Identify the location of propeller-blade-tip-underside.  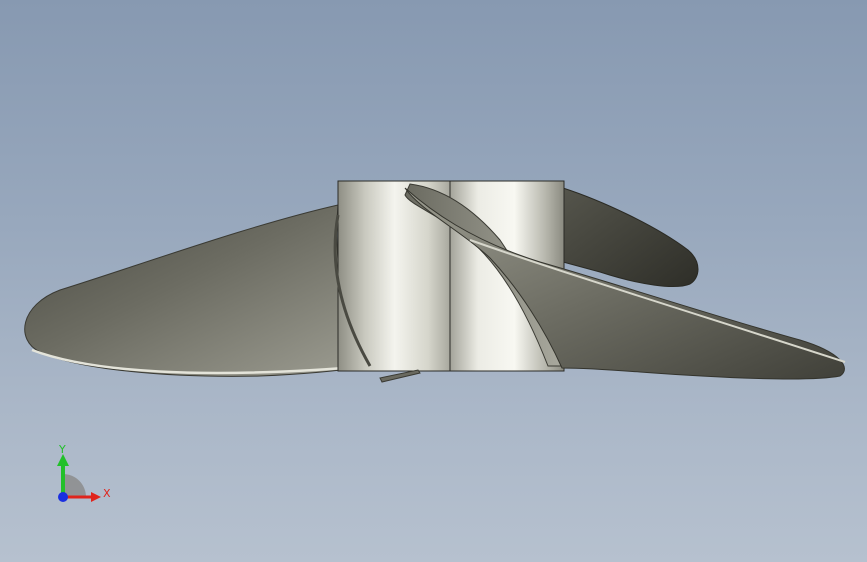
(400, 376).